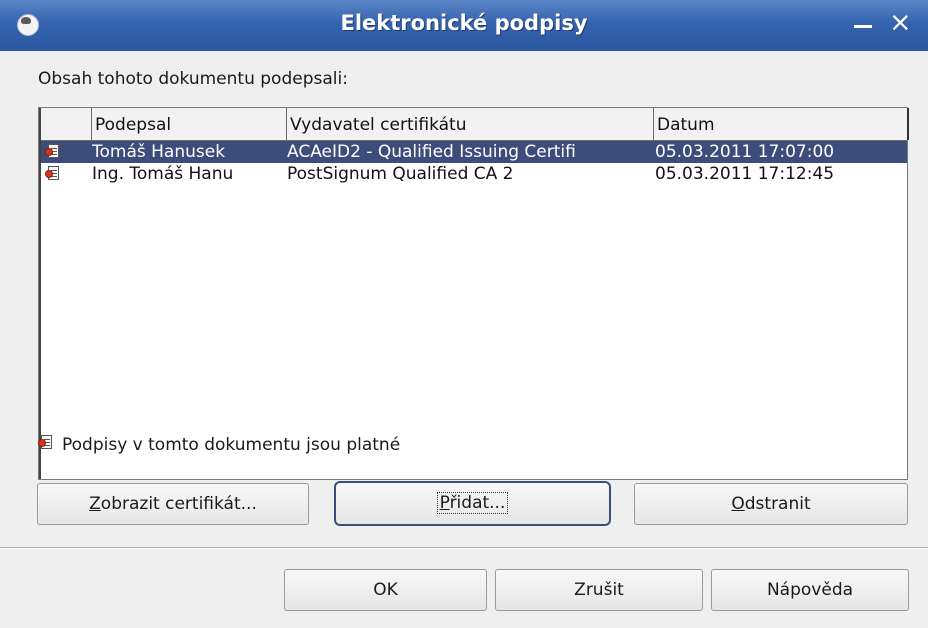  Describe the element at coordinates (231, 445) in the screenshot. I see `status-text: Podpisy v tomto dokumentu jsou platné` at that location.